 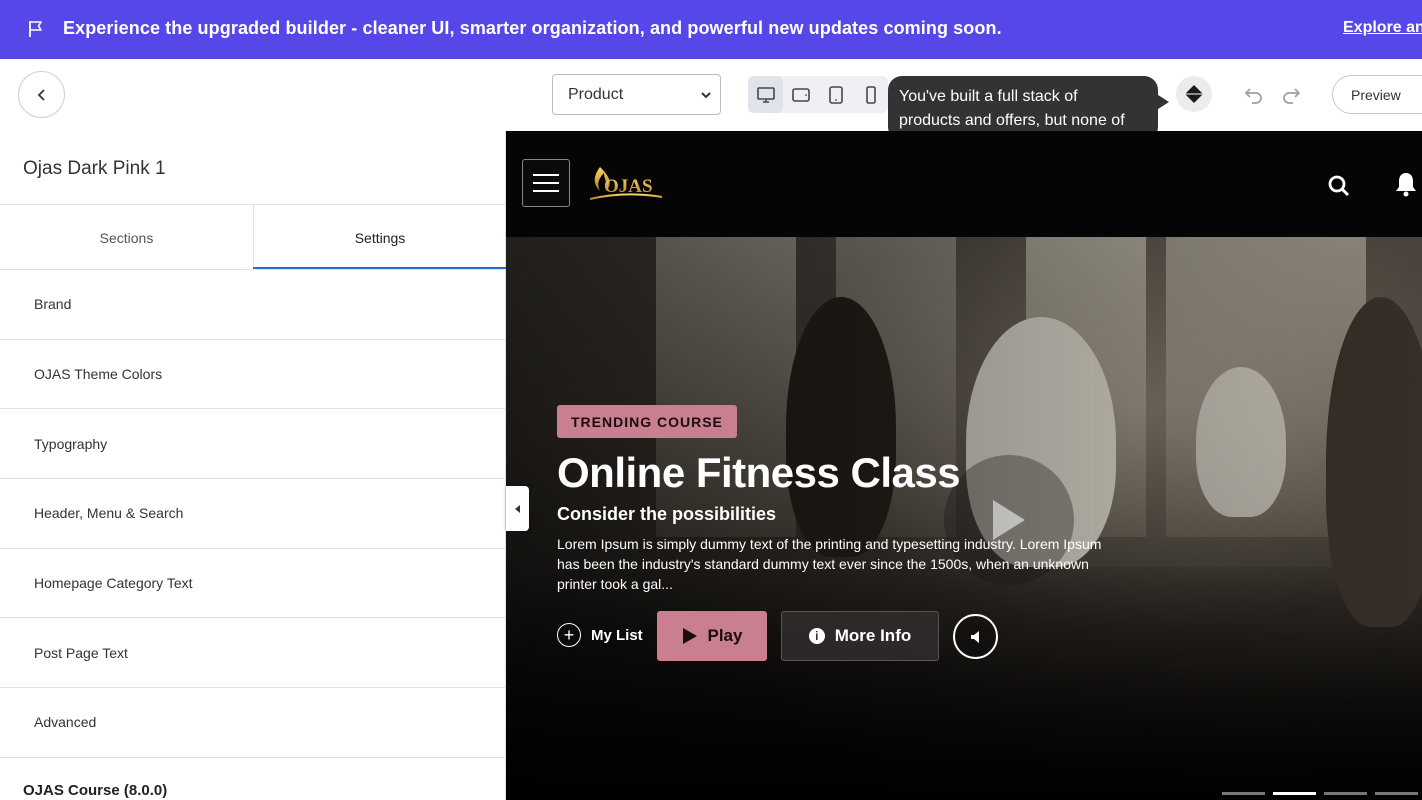 I want to click on back-button, so click(x=41, y=94).